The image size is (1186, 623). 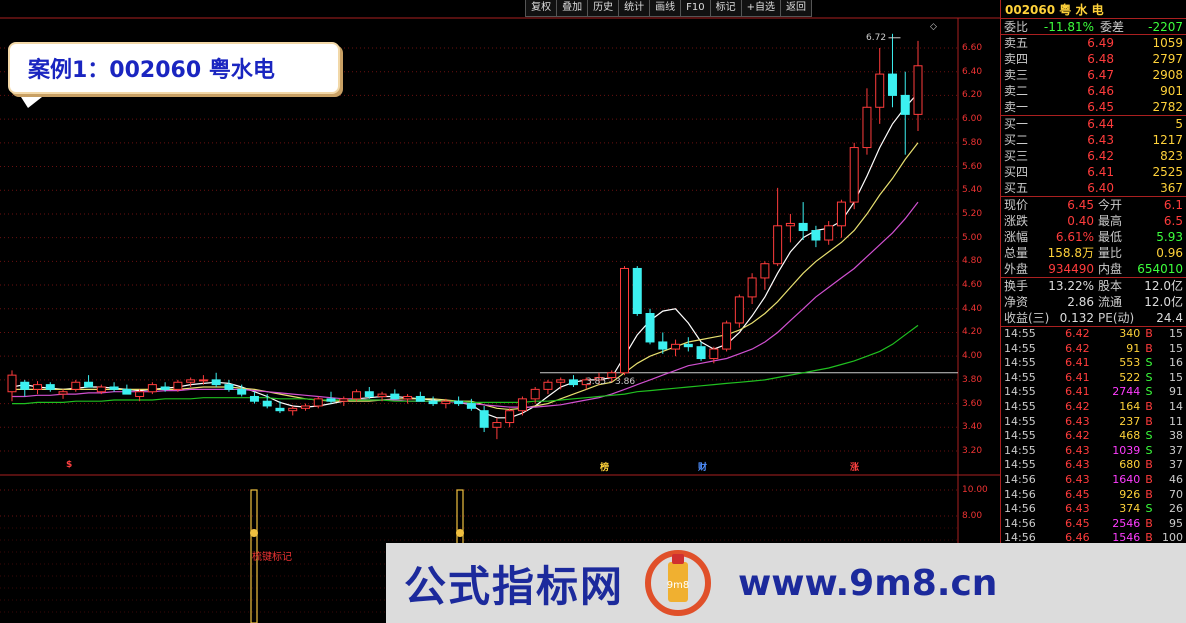 What do you see at coordinates (972, 356) in the screenshot?
I see `price-tick-label: 4.00` at bounding box center [972, 356].